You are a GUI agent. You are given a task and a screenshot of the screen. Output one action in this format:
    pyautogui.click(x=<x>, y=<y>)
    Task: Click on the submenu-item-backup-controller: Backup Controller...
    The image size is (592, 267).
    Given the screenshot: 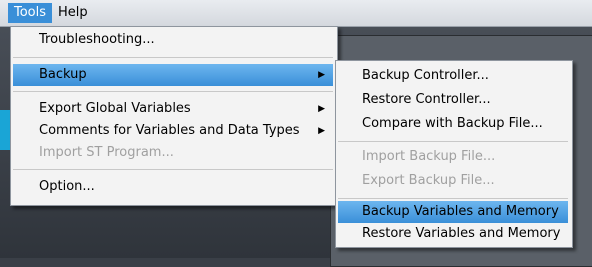 What is the action you would take?
    pyautogui.click(x=453, y=76)
    